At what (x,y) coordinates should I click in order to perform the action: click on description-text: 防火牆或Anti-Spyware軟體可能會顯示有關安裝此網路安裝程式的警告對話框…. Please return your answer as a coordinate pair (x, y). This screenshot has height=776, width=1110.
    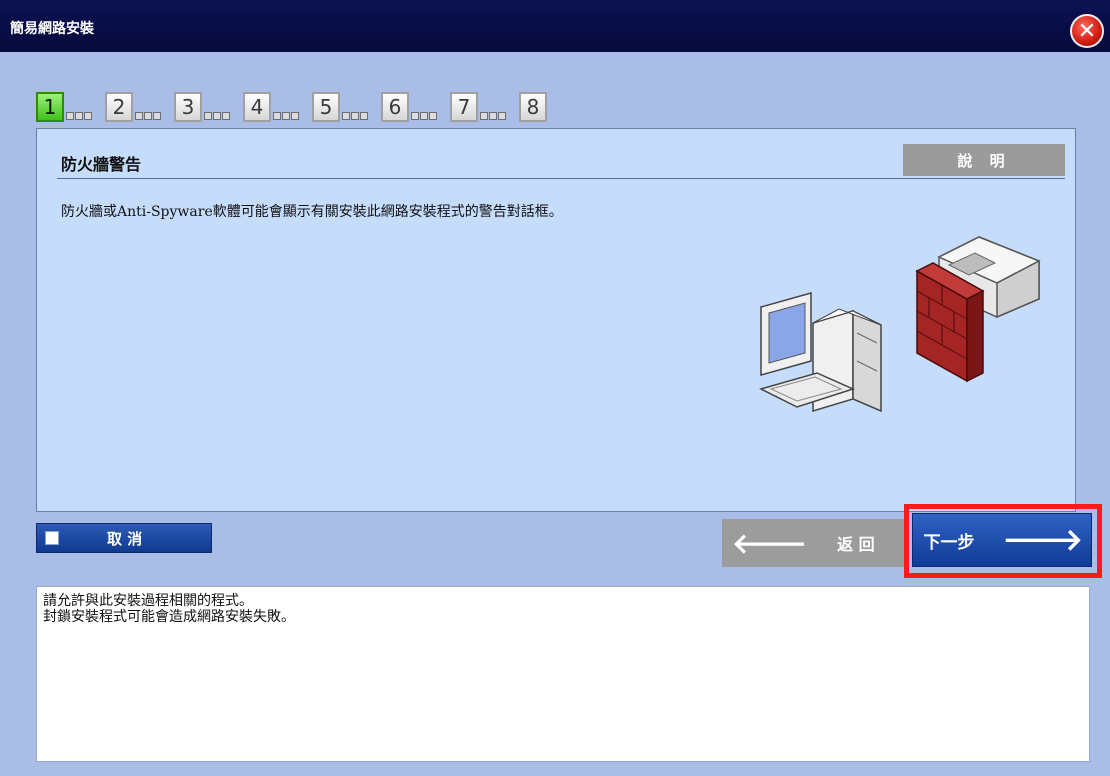
    Looking at the image, I should click on (312, 212).